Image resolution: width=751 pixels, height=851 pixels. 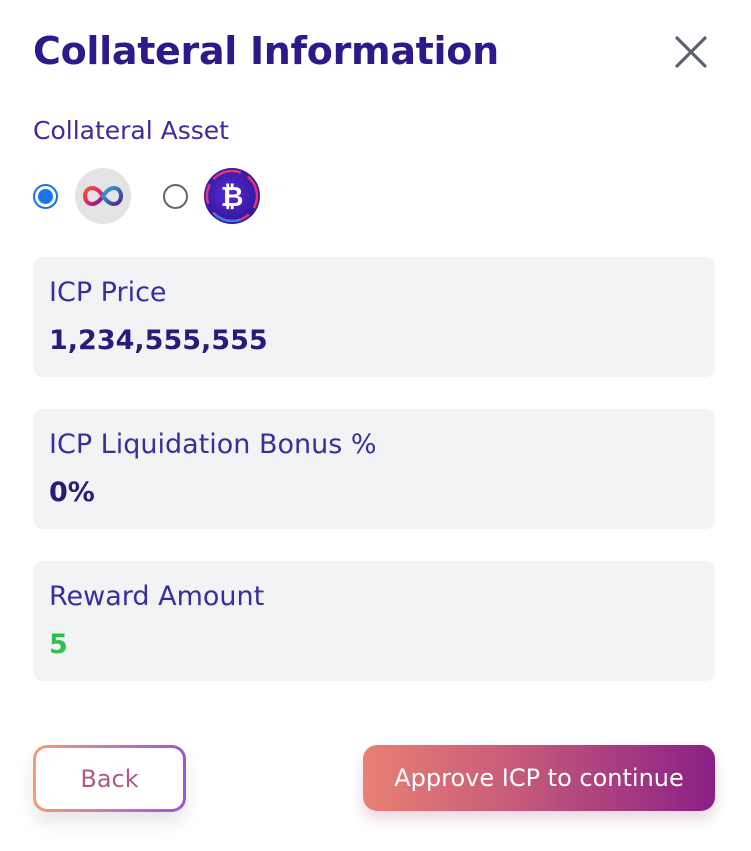 I want to click on back-button: Back, so click(x=109, y=778).